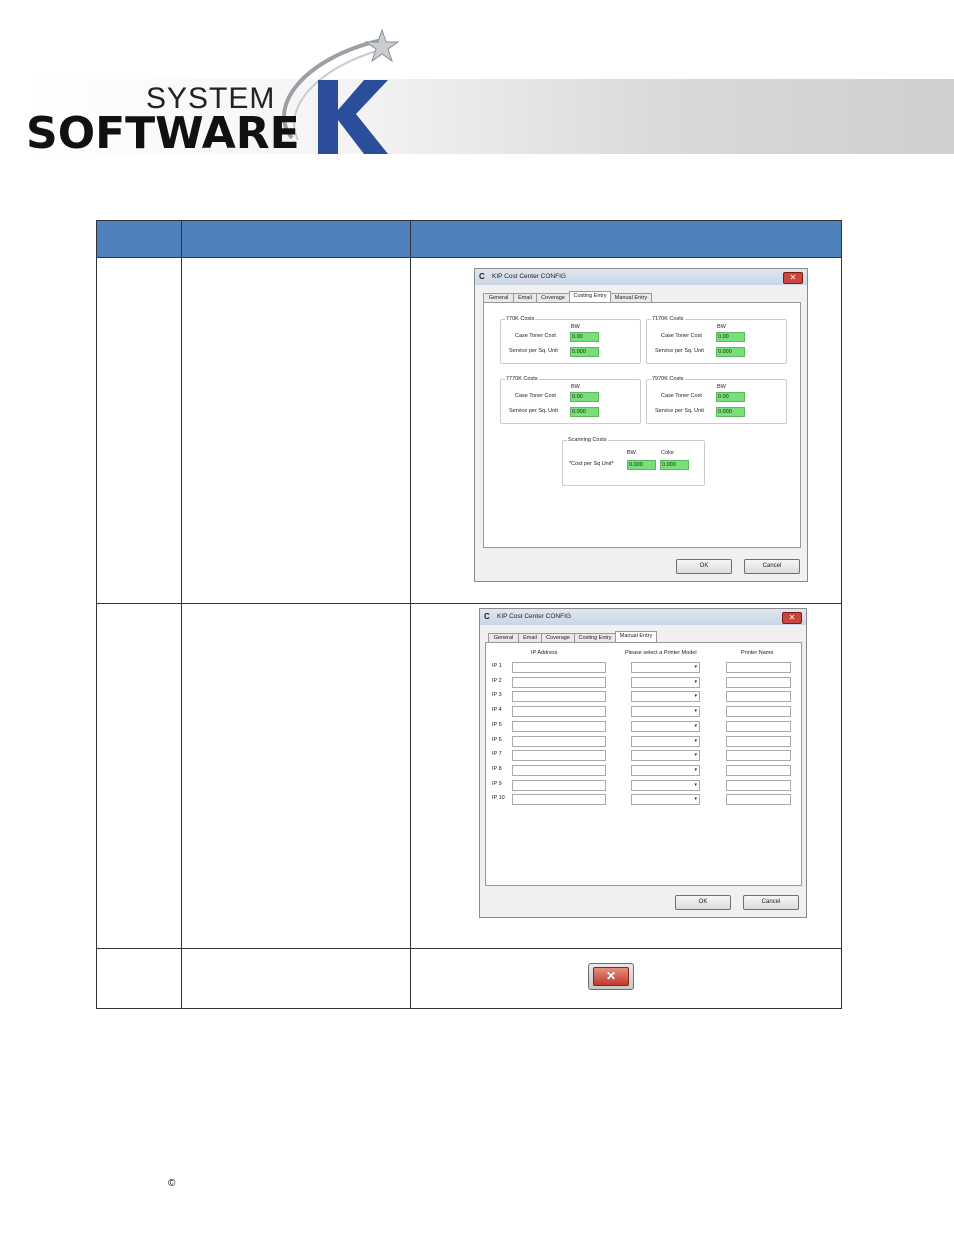 This screenshot has width=954, height=1235. I want to click on scan-color-input: 0.000, so click(674, 465).